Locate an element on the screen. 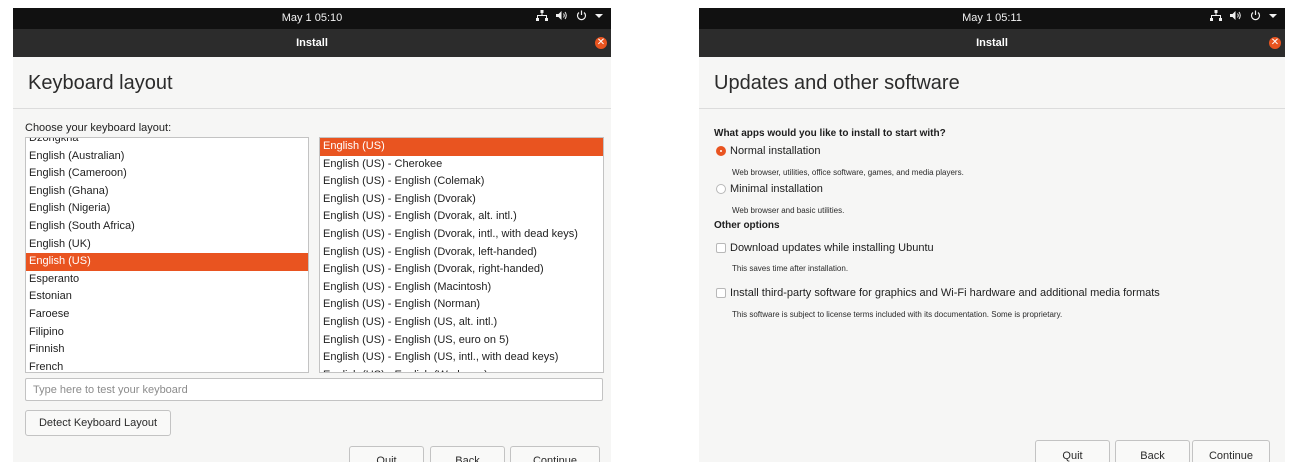  detect-keyboard-layout-button: Detect Keyboard Layout is located at coordinates (98, 423).